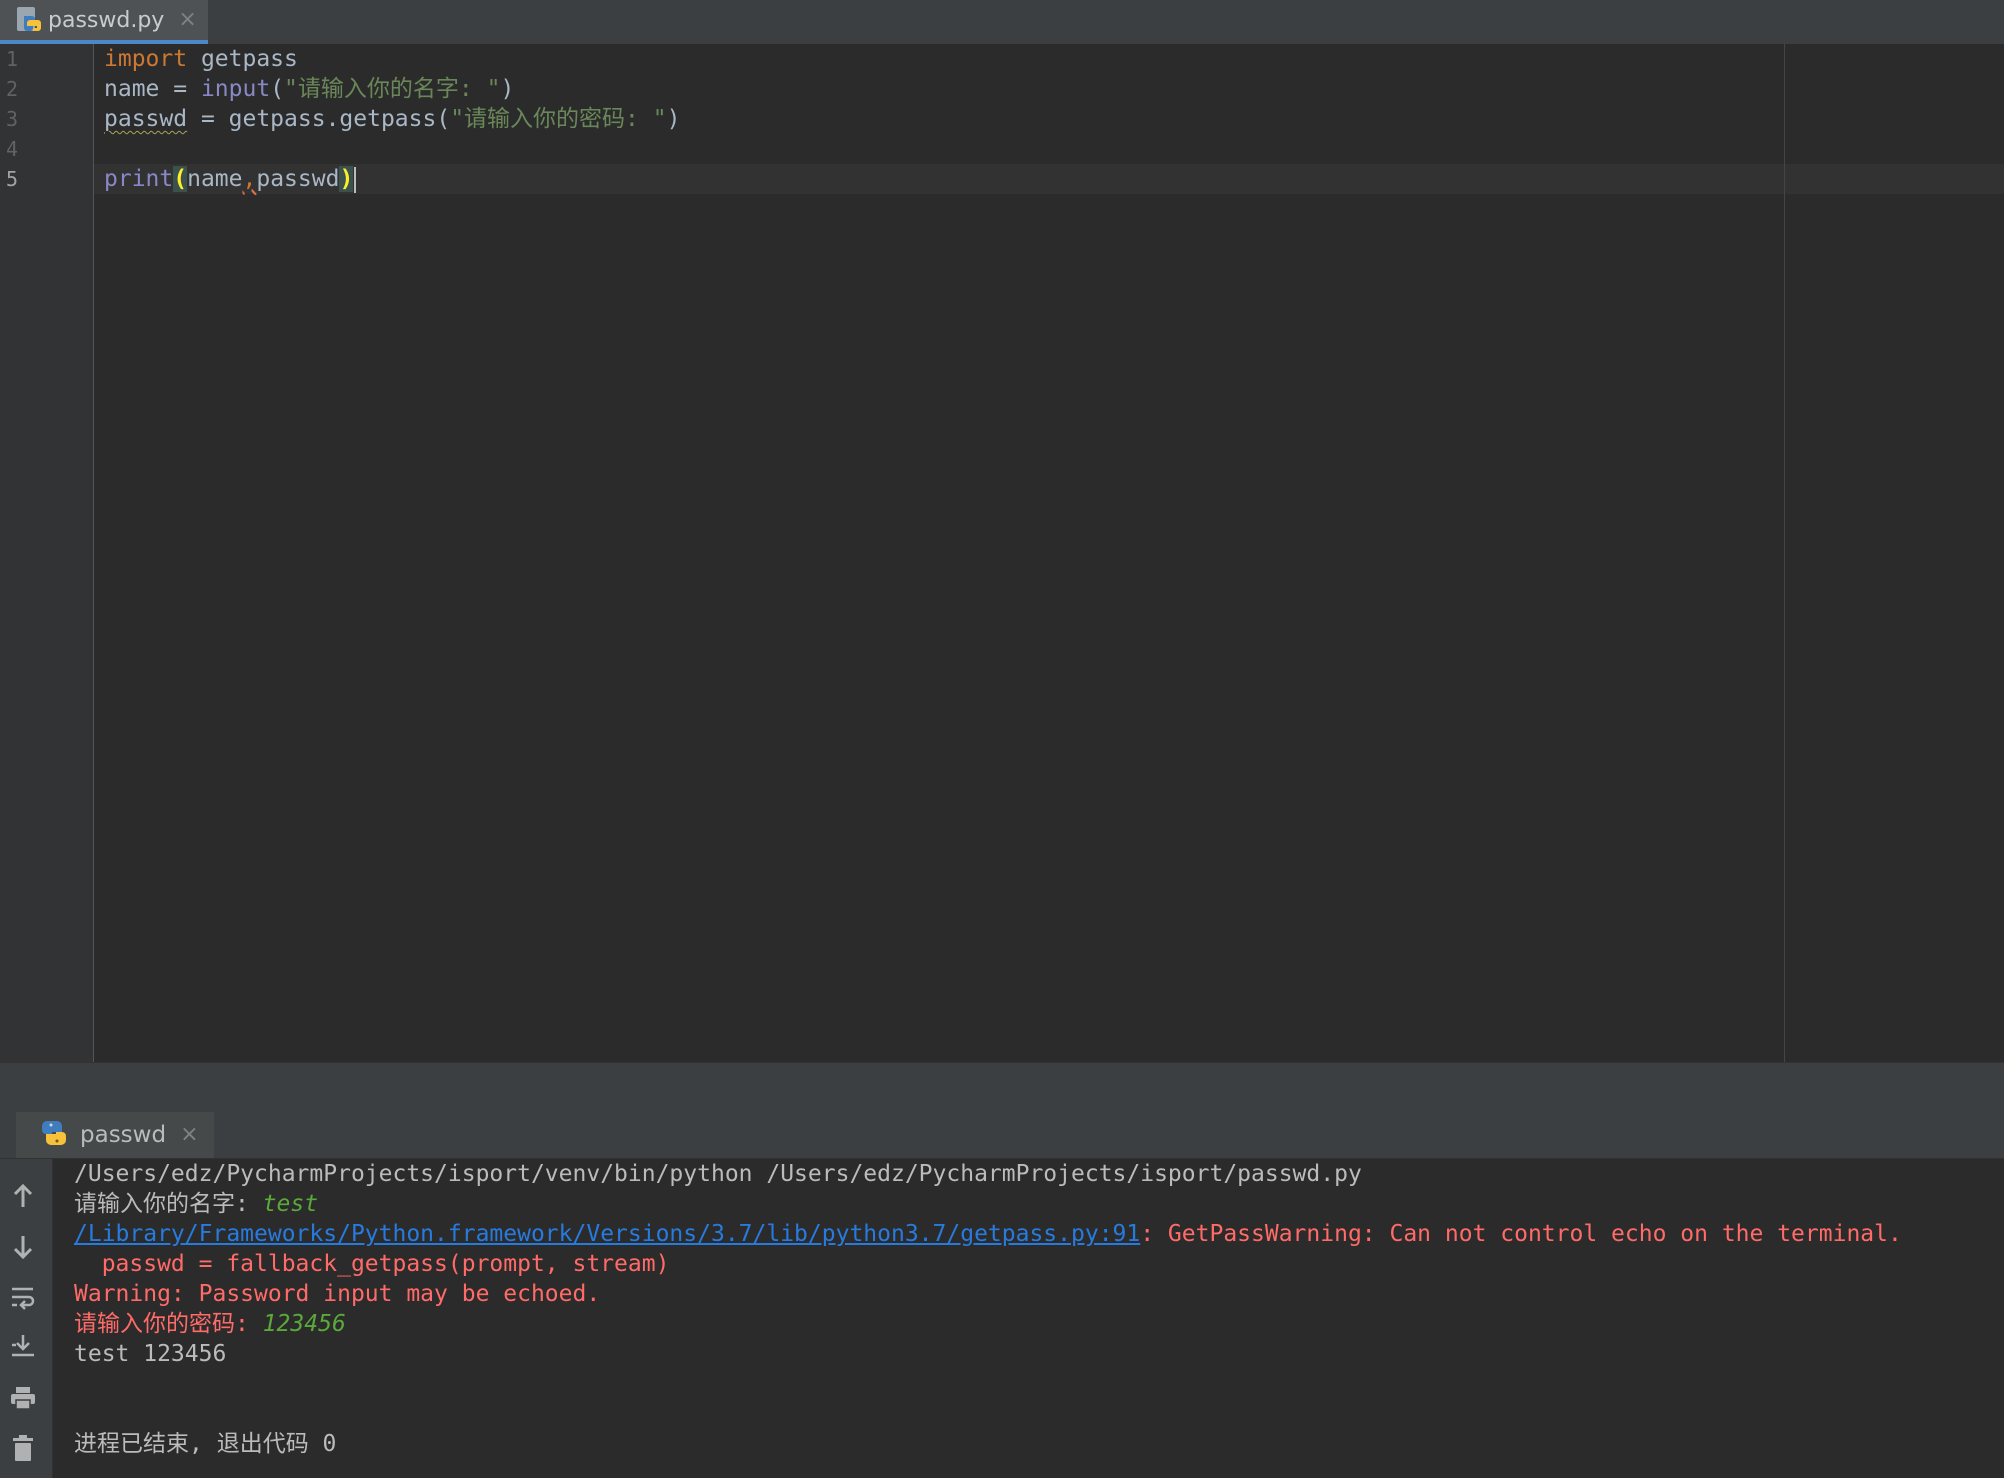 The width and height of the screenshot is (2004, 1478). I want to click on print-icon, so click(23, 1398).